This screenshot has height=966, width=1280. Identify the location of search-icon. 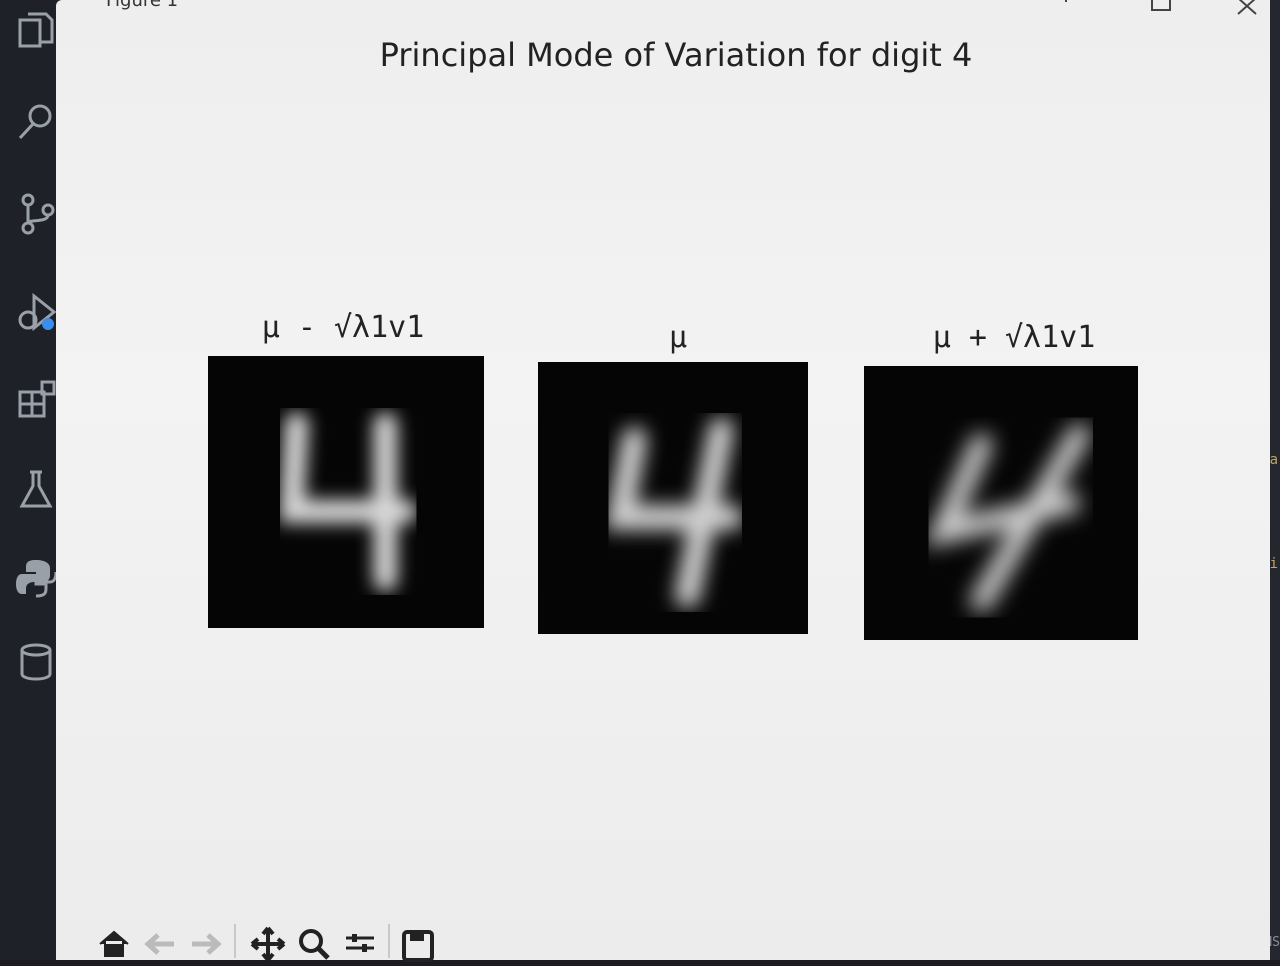
(36, 122).